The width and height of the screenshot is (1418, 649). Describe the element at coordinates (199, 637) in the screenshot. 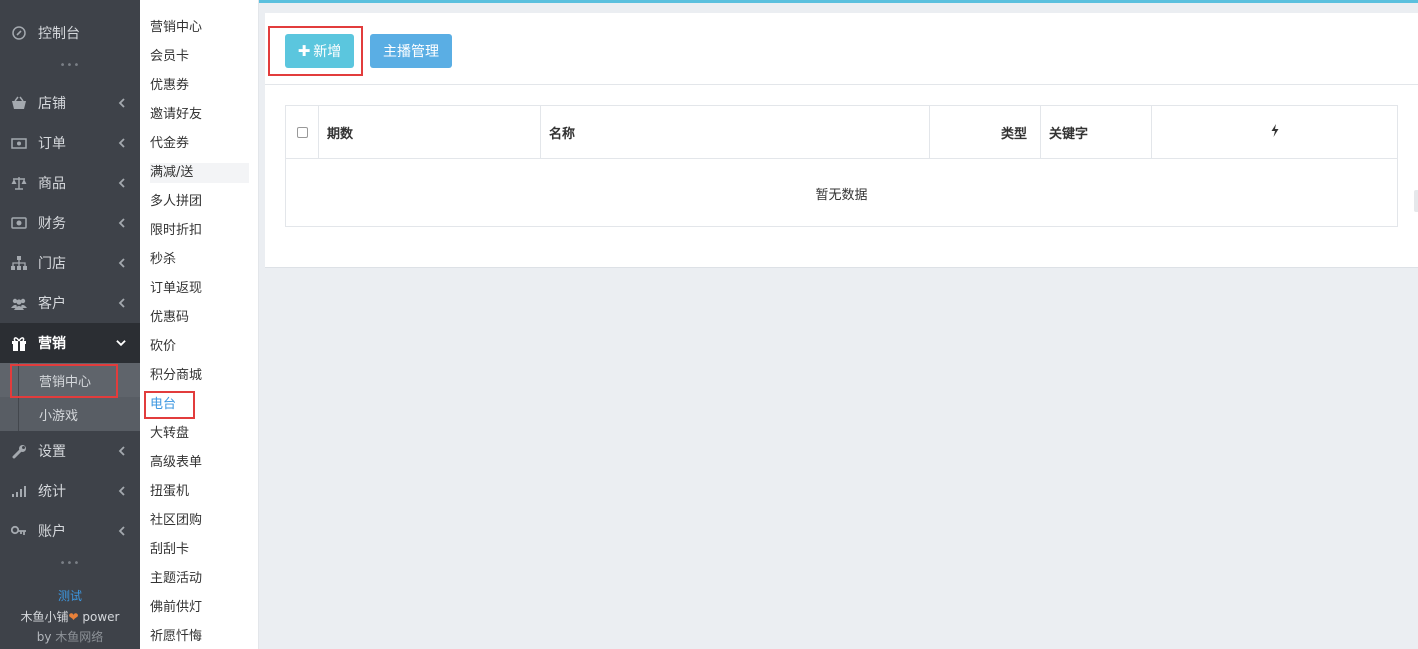

I see `submenu-item: 祈愿忏悔` at that location.